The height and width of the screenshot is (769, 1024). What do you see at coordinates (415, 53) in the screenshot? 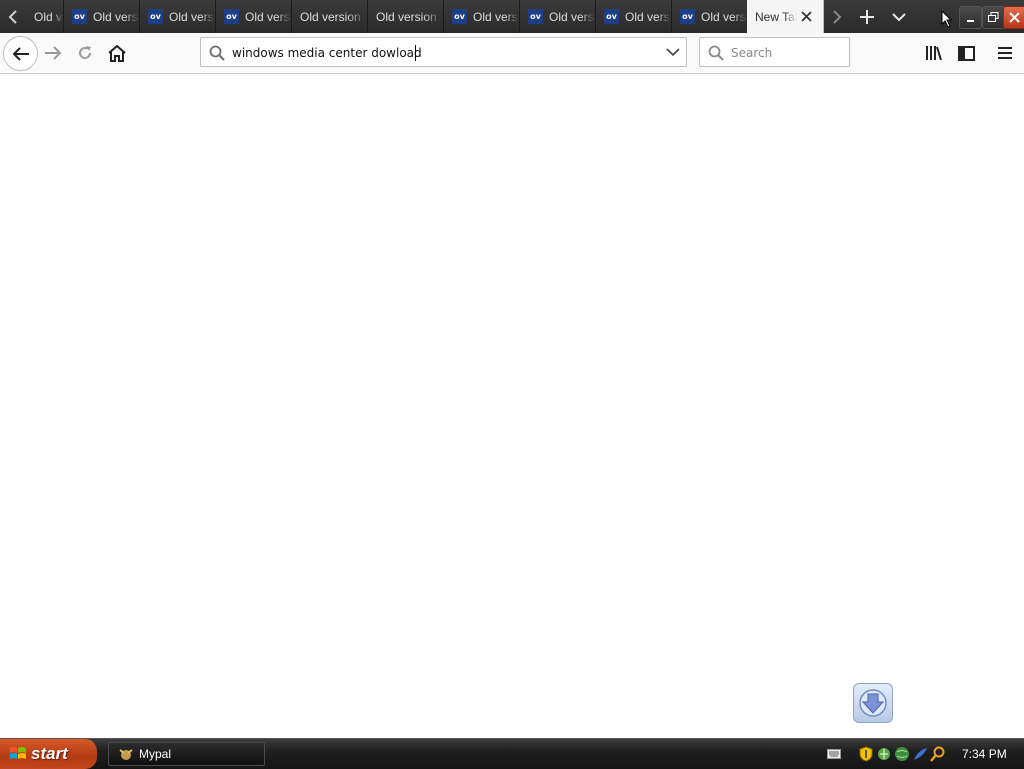
I see `text-caret` at bounding box center [415, 53].